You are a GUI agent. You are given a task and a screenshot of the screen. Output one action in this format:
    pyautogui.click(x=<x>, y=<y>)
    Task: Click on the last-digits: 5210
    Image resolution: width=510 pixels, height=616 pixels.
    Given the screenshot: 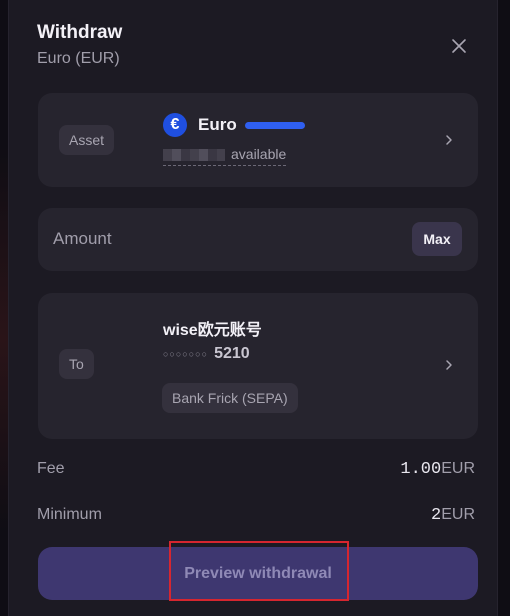 What is the action you would take?
    pyautogui.click(x=232, y=353)
    